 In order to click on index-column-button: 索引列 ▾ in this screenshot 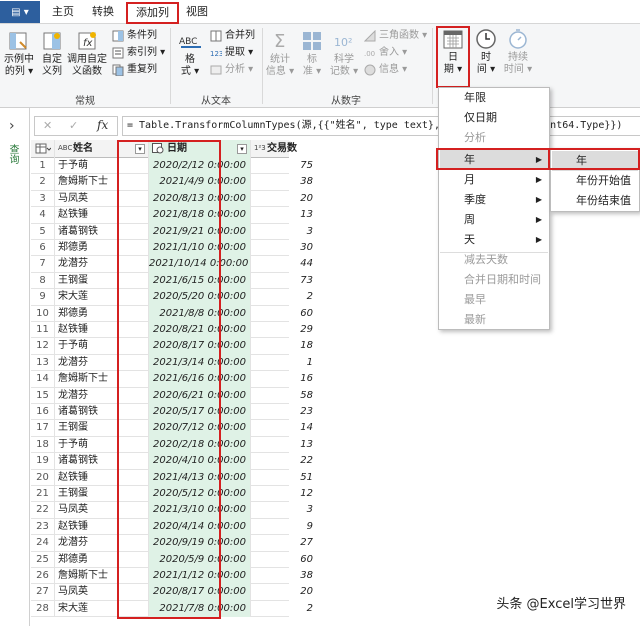, I will do `click(138, 53)`.